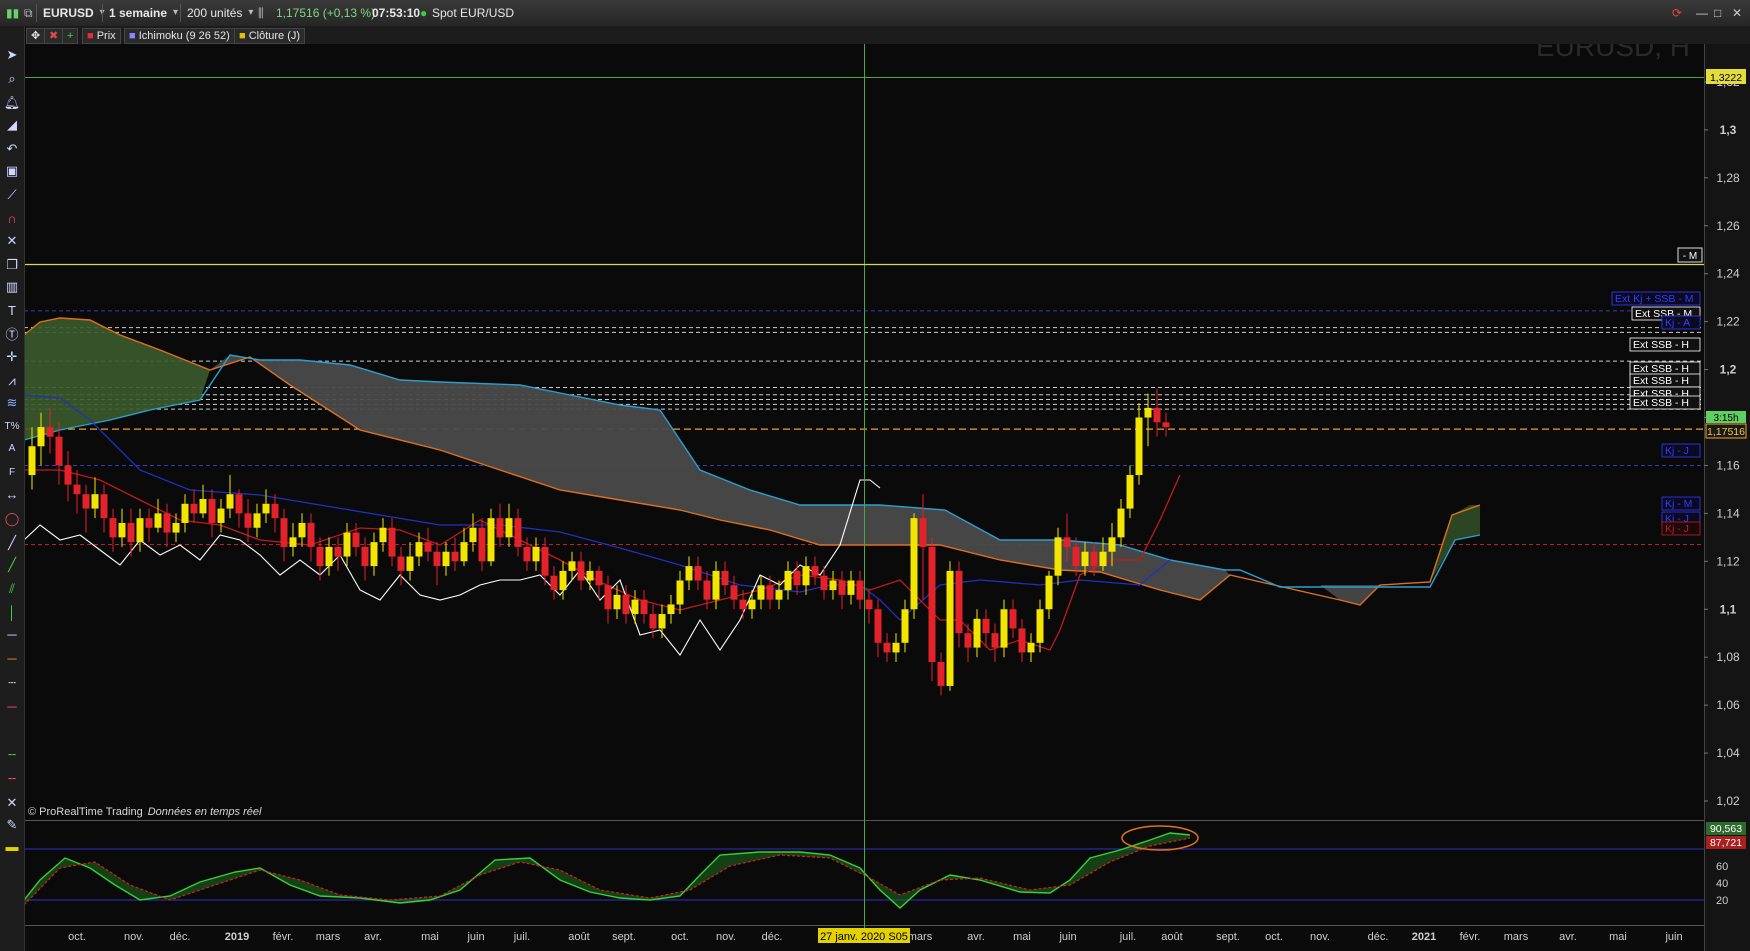 Image resolution: width=1750 pixels, height=951 pixels. What do you see at coordinates (12, 495) in the screenshot?
I see `segment-icon: ↔` at bounding box center [12, 495].